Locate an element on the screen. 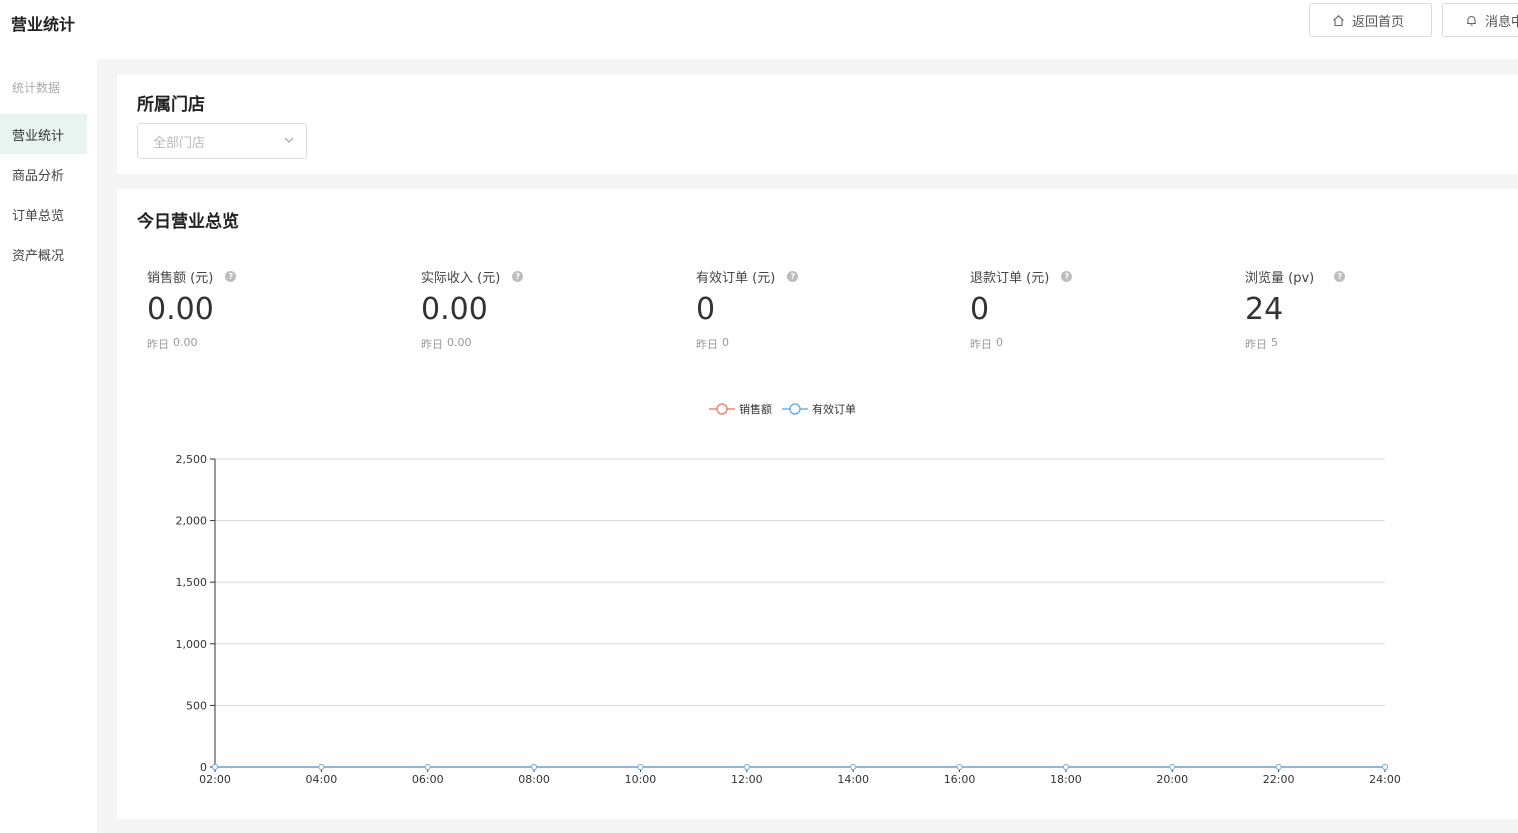  sidebar-item-label: 资产概况 is located at coordinates (38, 256).